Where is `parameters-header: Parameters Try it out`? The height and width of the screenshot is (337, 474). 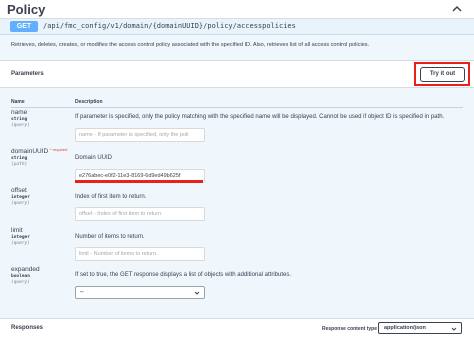
parameters-header: Parameters Try it out is located at coordinates (237, 74).